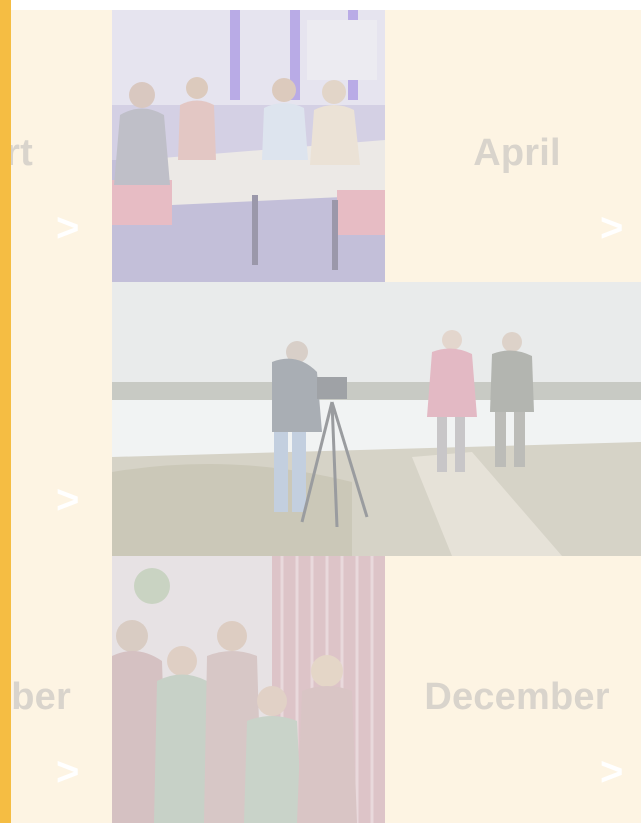 The width and height of the screenshot is (641, 823). What do you see at coordinates (248, 689) in the screenshot?
I see `christmas-group-photo` at bounding box center [248, 689].